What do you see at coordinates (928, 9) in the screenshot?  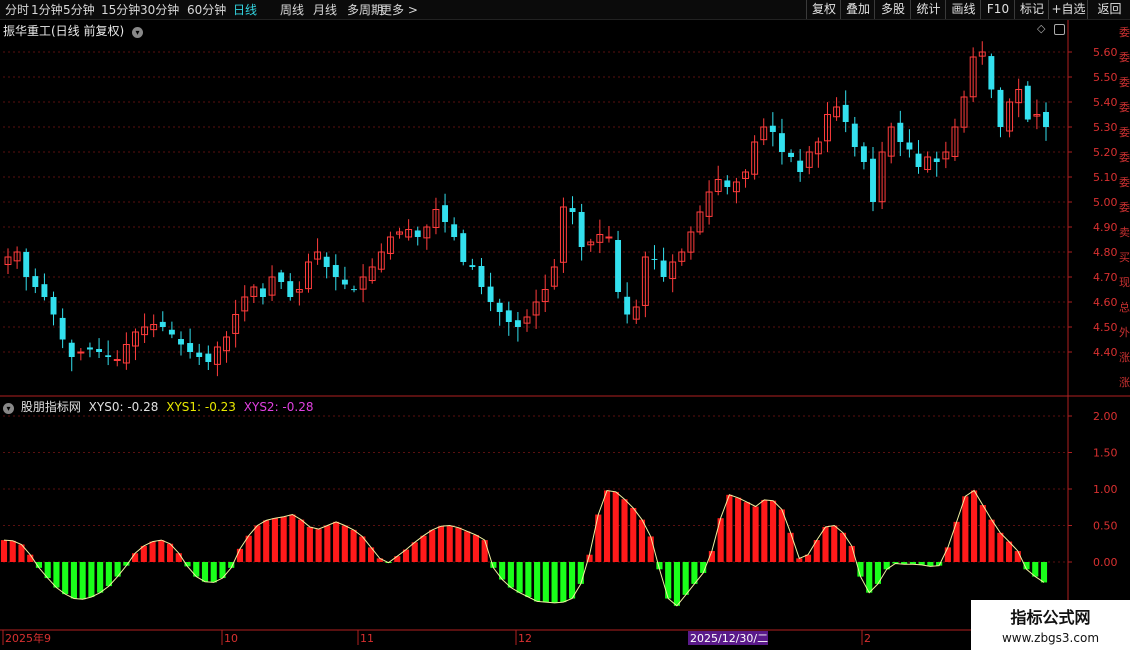 I see `toolbar-button-3: 统计` at bounding box center [928, 9].